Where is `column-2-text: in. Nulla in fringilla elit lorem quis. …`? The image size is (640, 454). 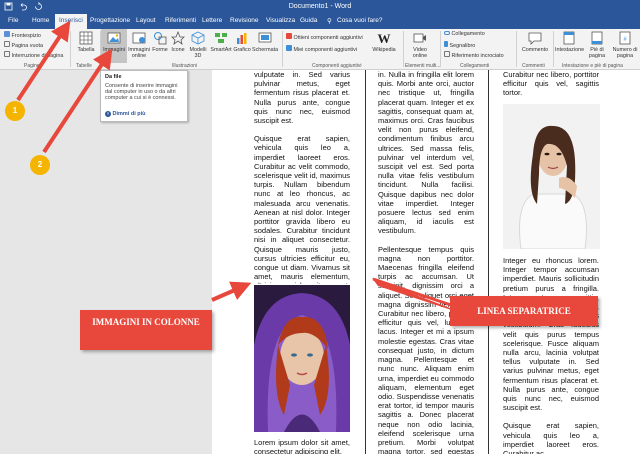 column-2-text: in. Nulla in fringilla elit lorem quis. … is located at coordinates (426, 262).